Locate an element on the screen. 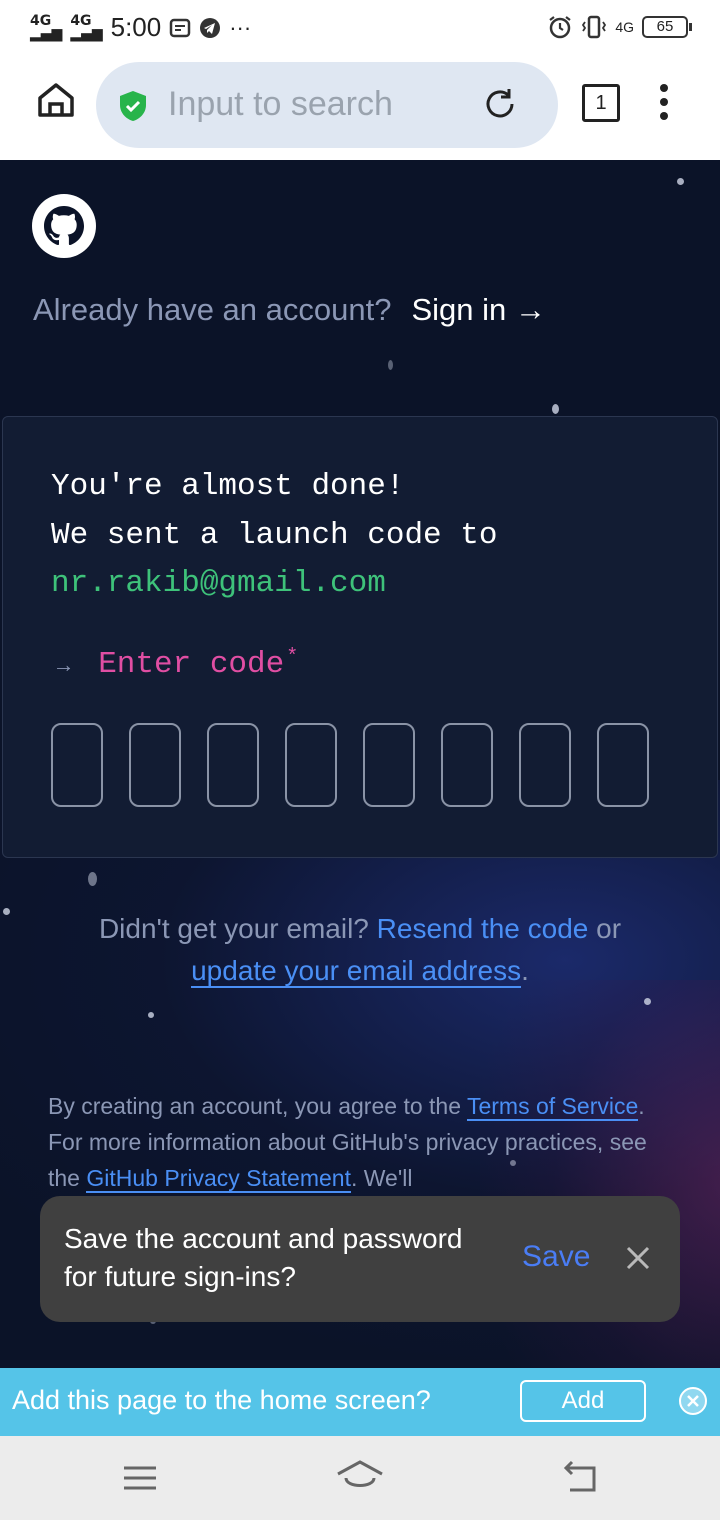 The width and height of the screenshot is (720, 1520). vibrate-icon is located at coordinates (594, 27).